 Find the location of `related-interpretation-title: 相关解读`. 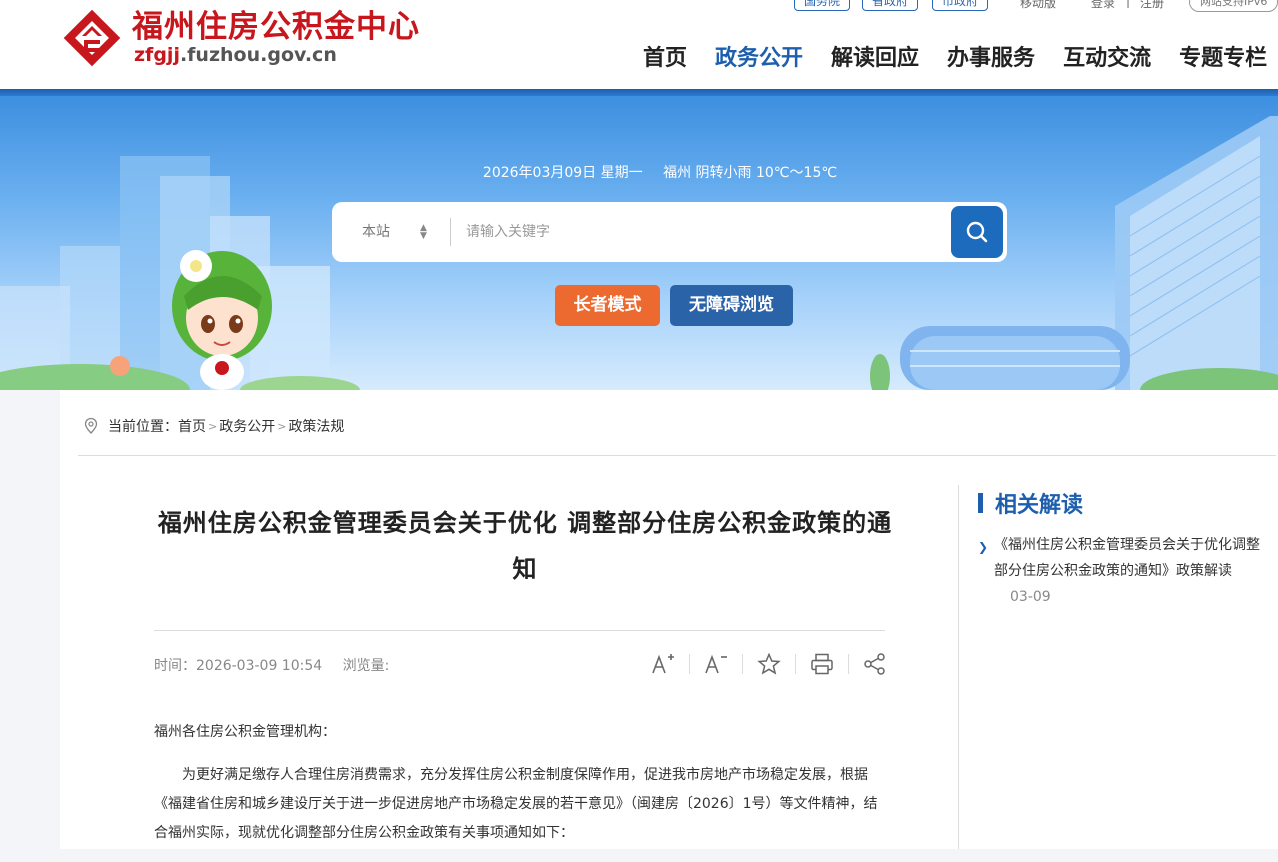

related-interpretation-title: 相关解读 is located at coordinates (1030, 503).